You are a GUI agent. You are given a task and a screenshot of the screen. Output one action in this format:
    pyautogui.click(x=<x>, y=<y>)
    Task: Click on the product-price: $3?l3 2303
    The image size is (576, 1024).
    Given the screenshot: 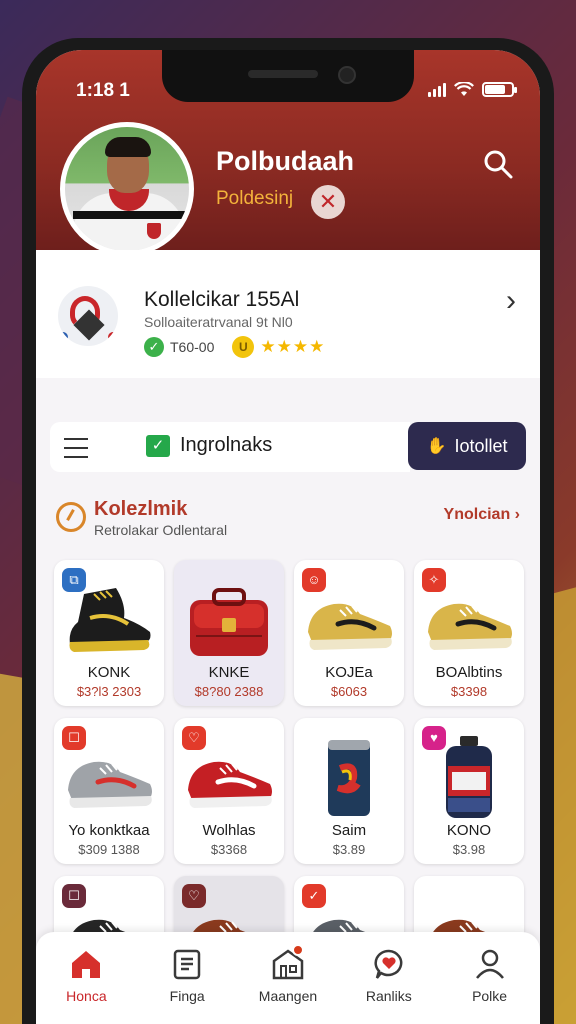 What is the action you would take?
    pyautogui.click(x=109, y=691)
    